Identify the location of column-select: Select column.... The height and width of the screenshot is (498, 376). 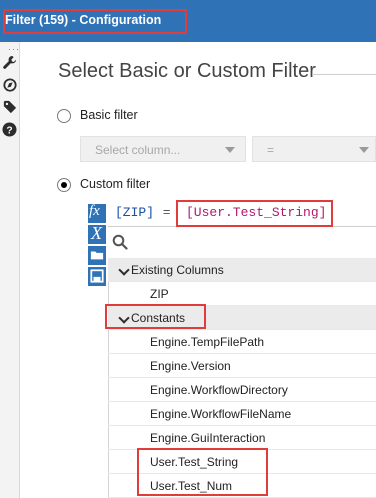
(163, 149).